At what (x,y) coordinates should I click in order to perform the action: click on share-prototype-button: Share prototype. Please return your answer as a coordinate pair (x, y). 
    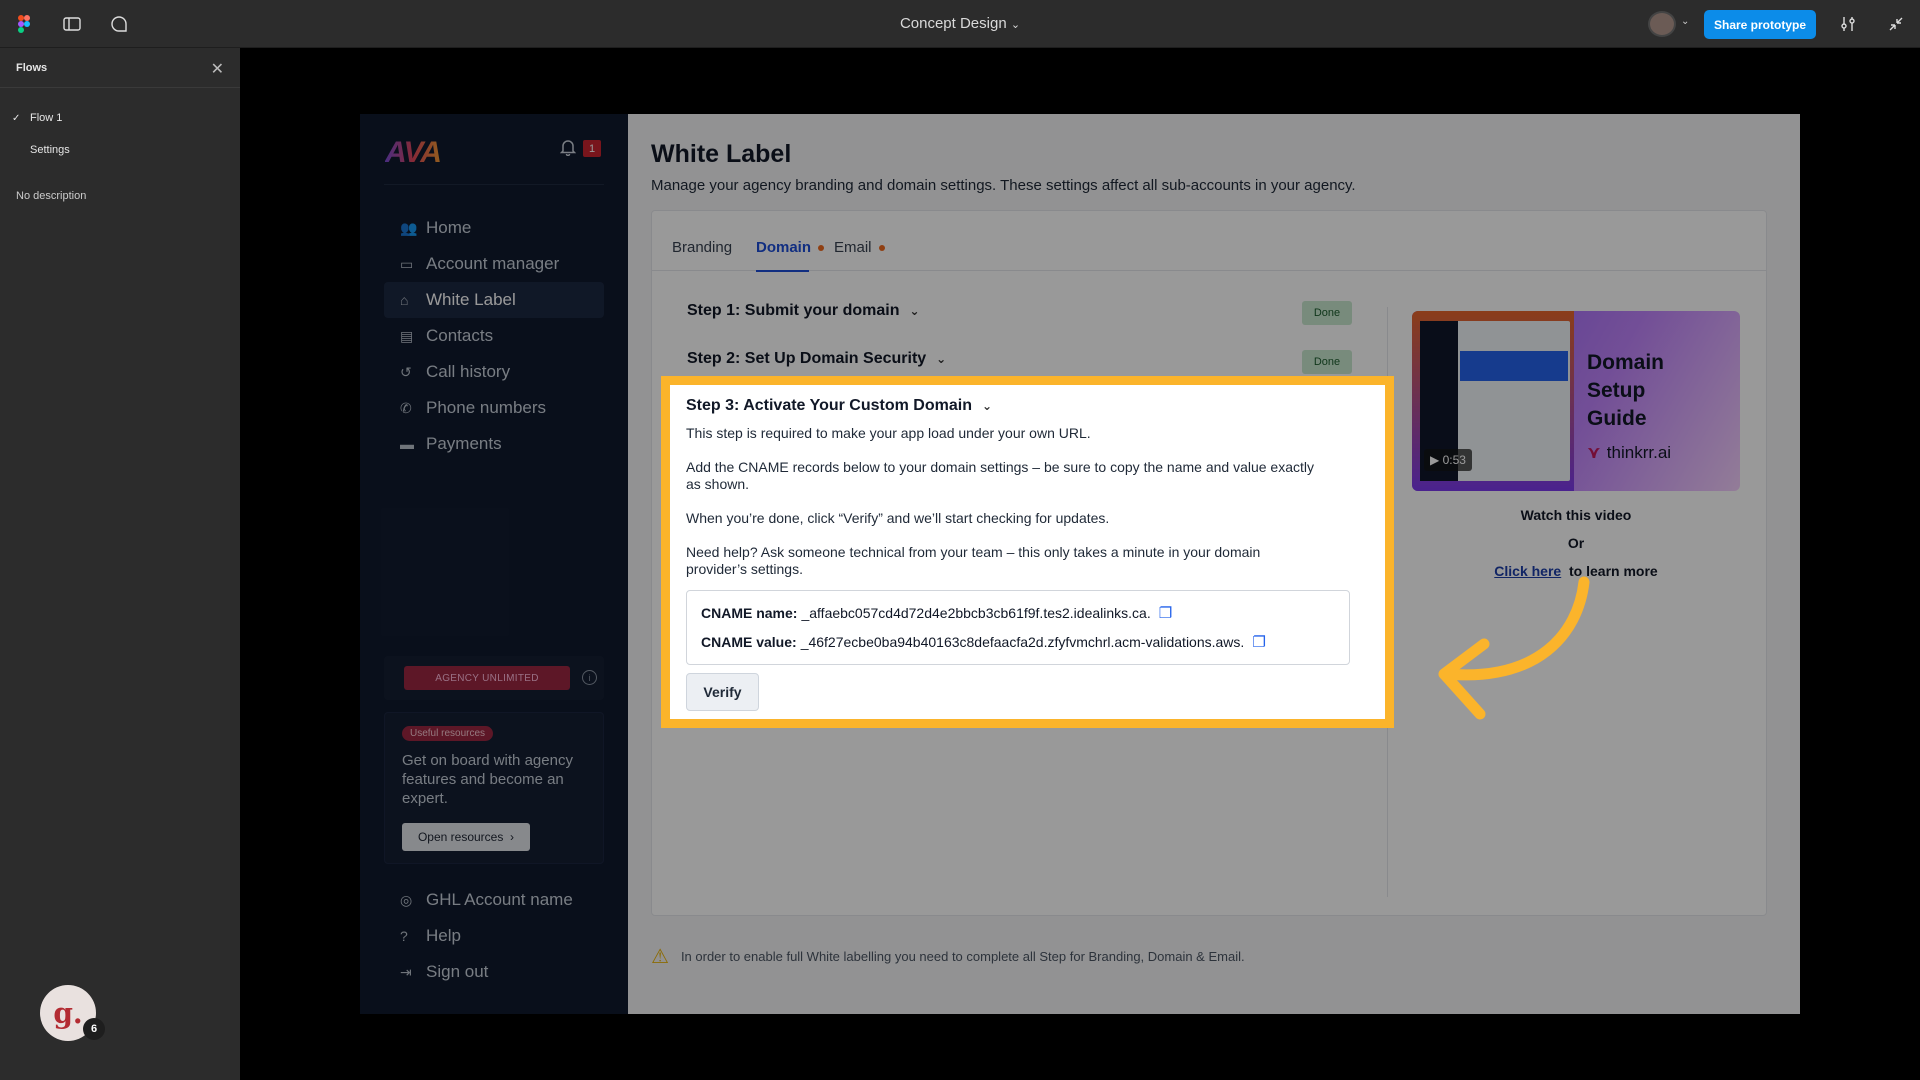
    Looking at the image, I should click on (1760, 24).